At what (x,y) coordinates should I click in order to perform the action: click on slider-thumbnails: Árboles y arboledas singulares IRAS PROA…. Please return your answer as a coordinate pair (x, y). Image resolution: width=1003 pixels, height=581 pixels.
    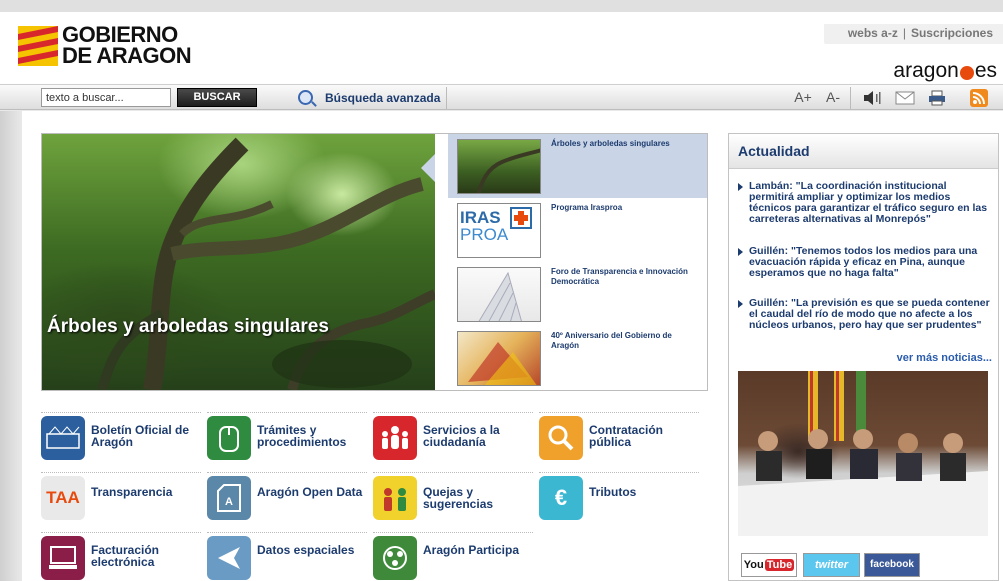
    Looking at the image, I should click on (577, 262).